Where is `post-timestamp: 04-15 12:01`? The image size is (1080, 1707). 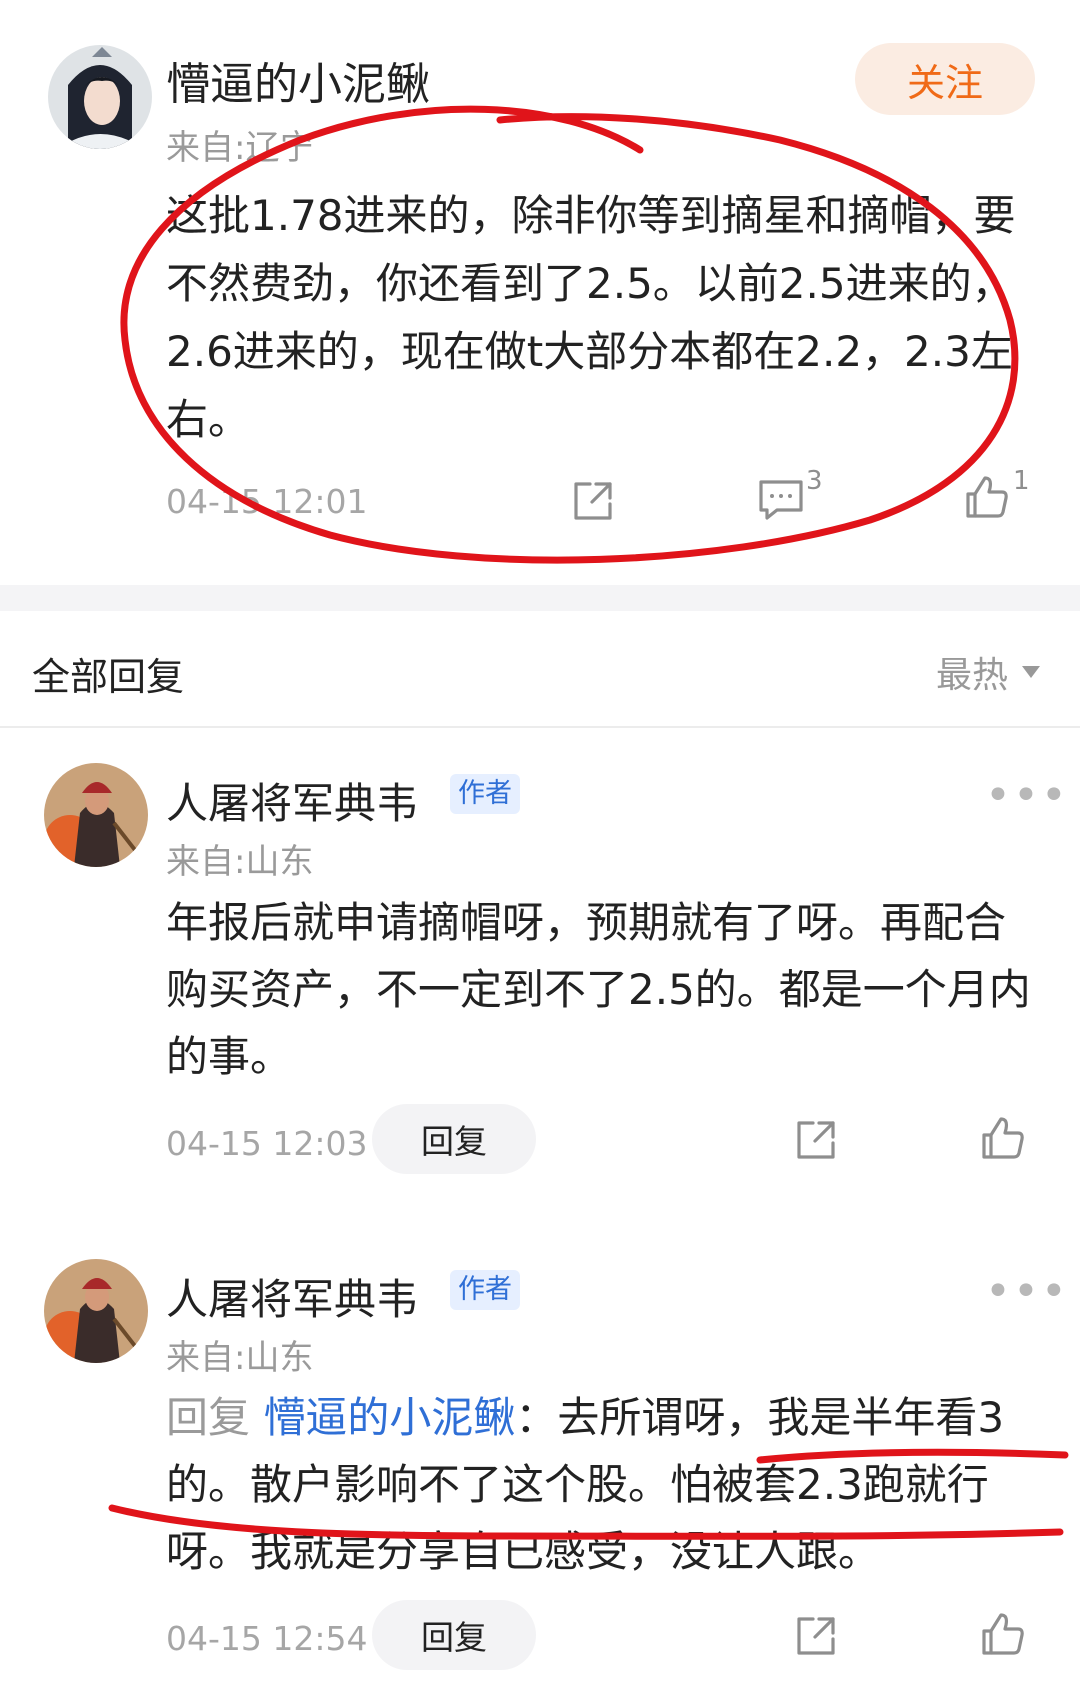 post-timestamp: 04-15 12:01 is located at coordinates (267, 501).